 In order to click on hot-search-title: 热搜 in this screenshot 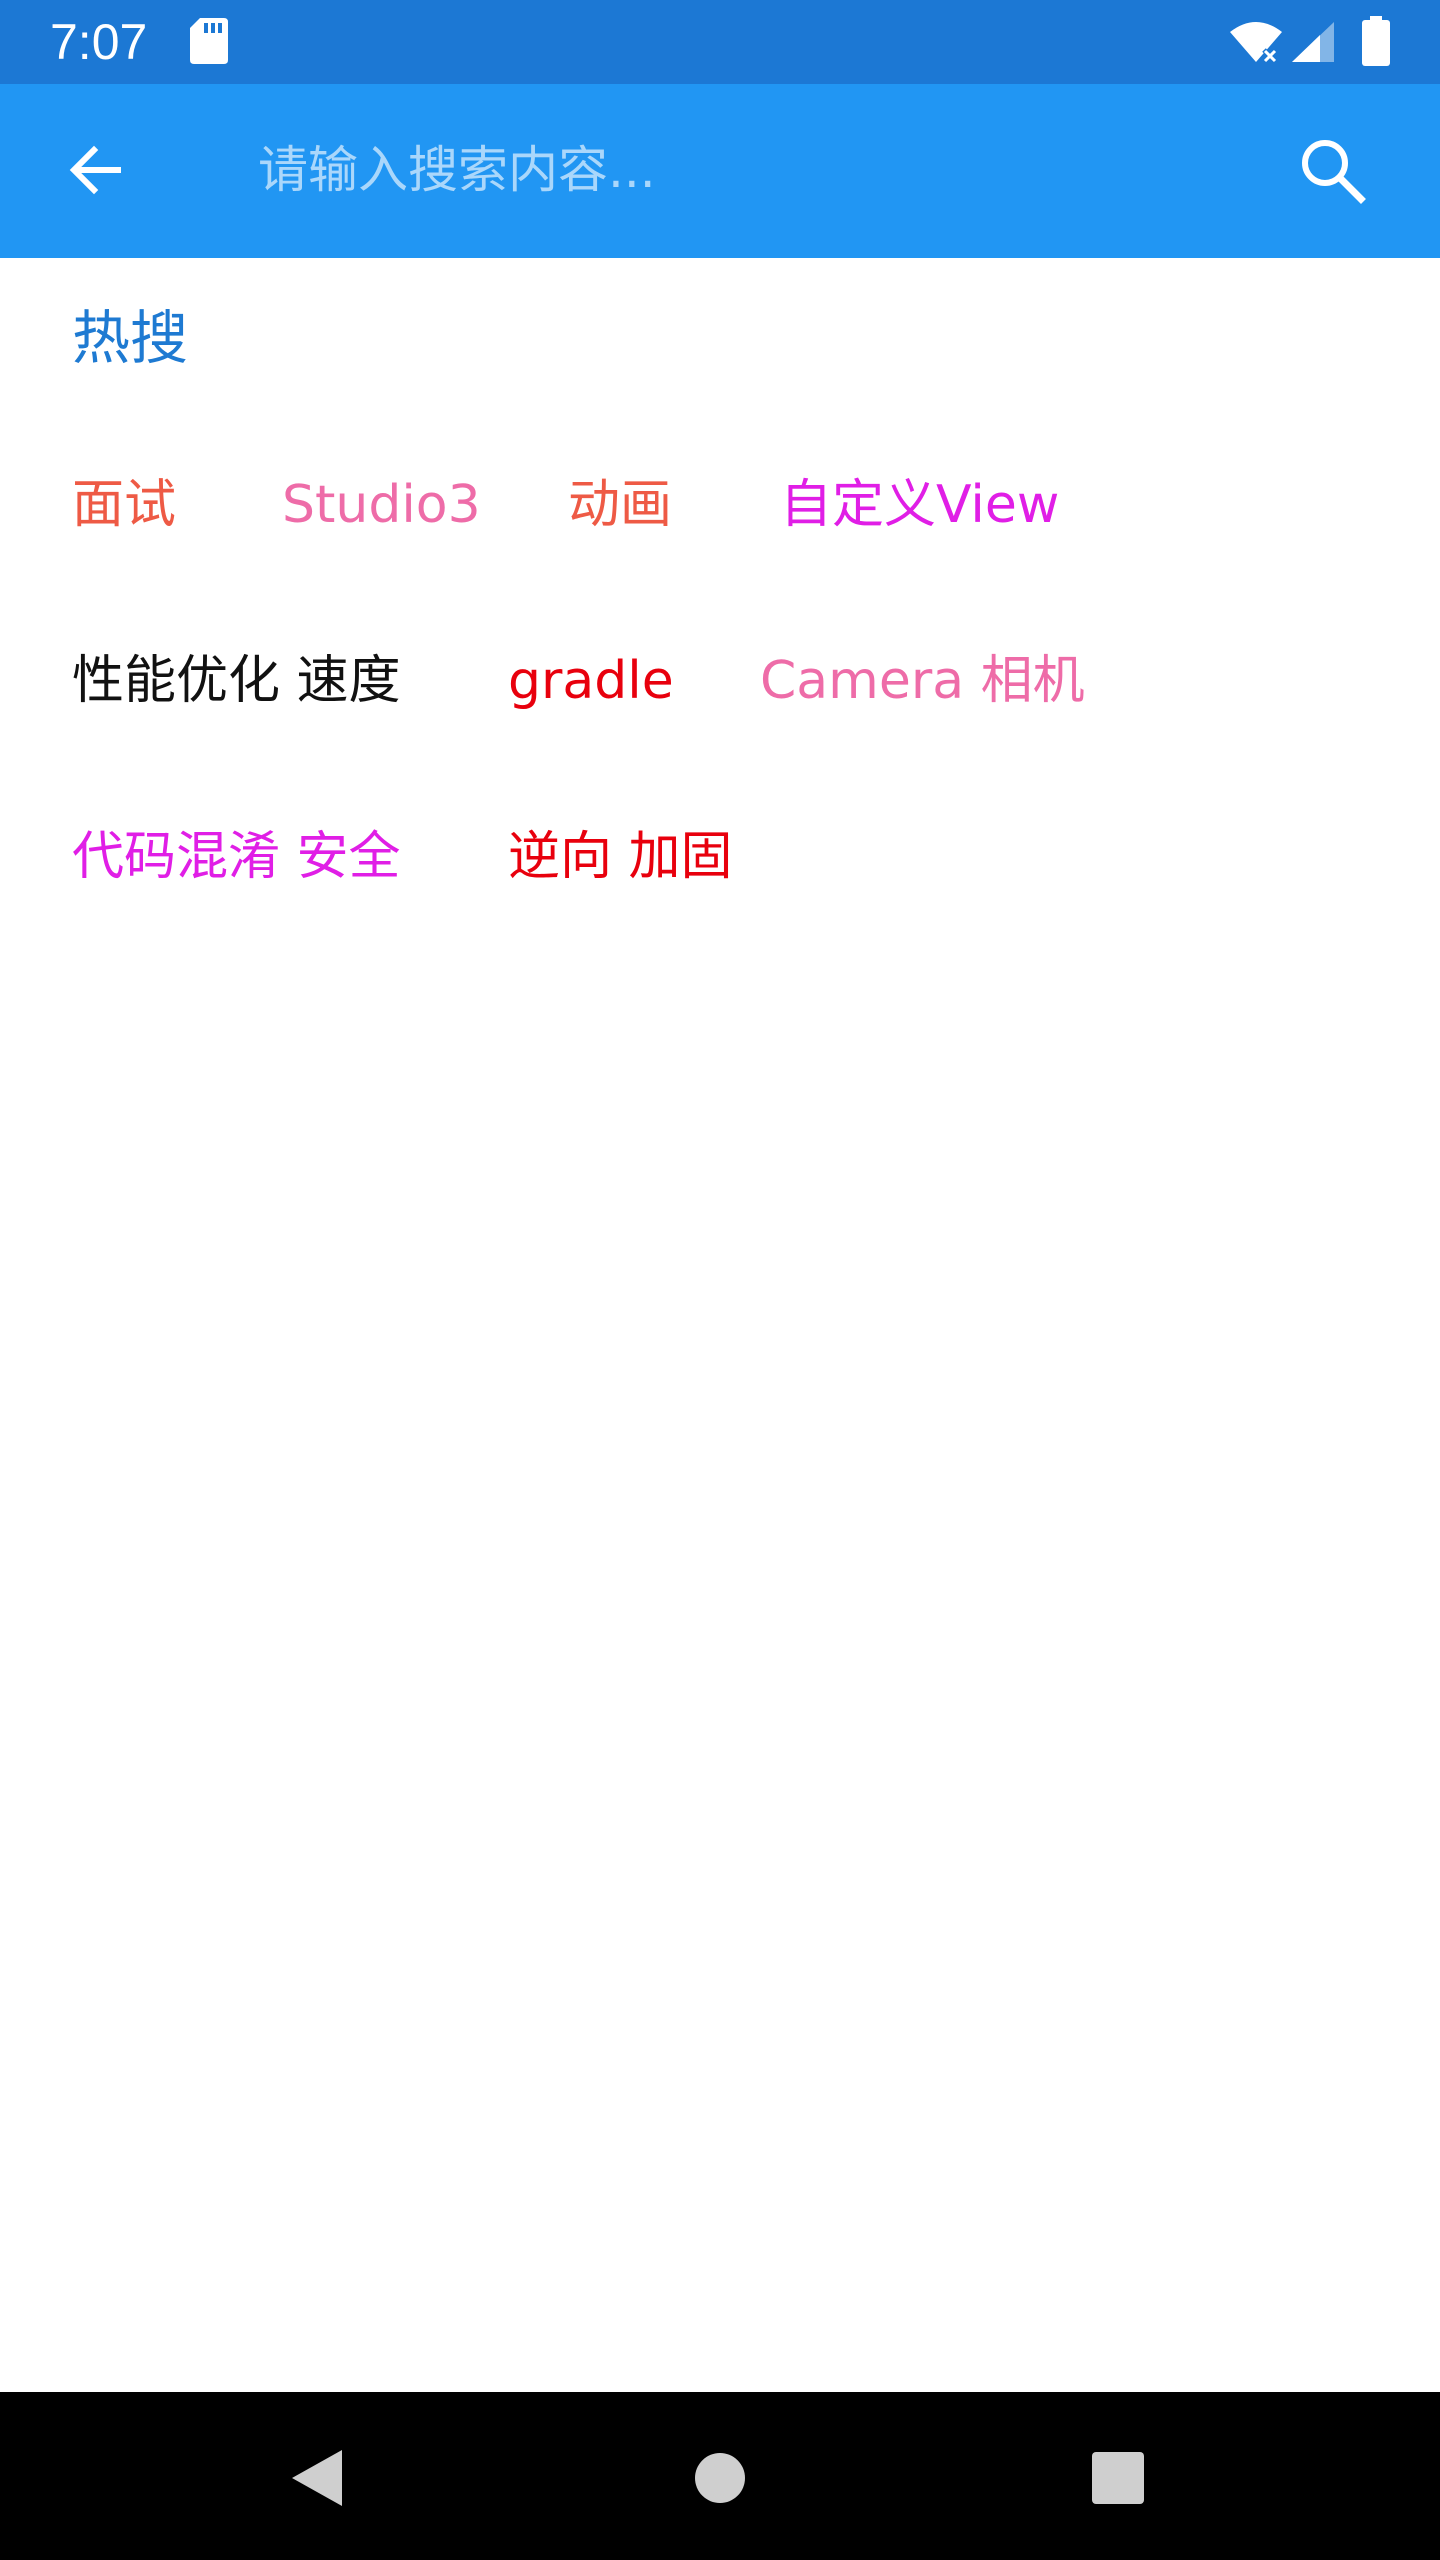, I will do `click(130, 338)`.